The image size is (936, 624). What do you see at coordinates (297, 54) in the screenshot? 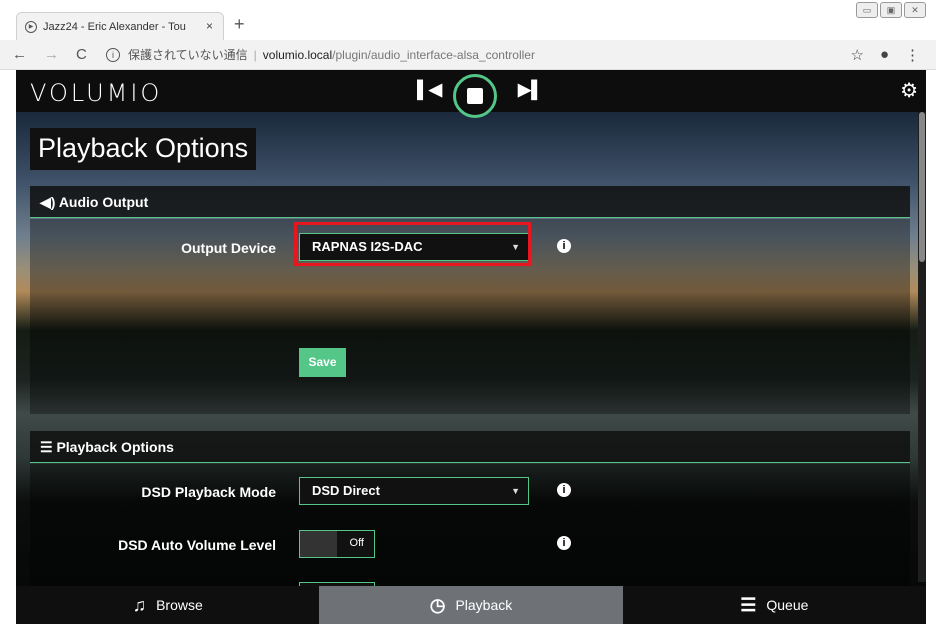
I see `url-host: volumio.local` at bounding box center [297, 54].